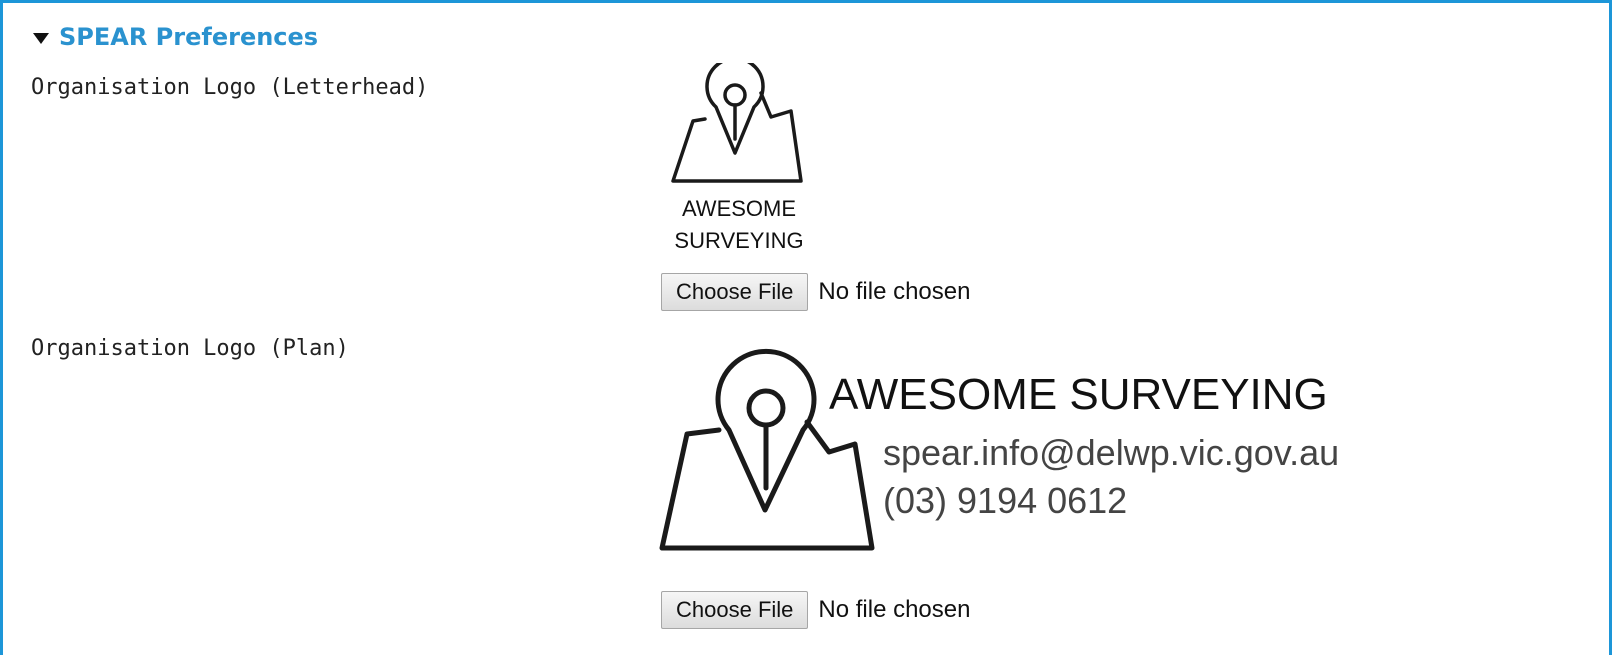  Describe the element at coordinates (1078, 394) in the screenshot. I see `plan-logo-title: AWESOME SURVEYING` at that location.